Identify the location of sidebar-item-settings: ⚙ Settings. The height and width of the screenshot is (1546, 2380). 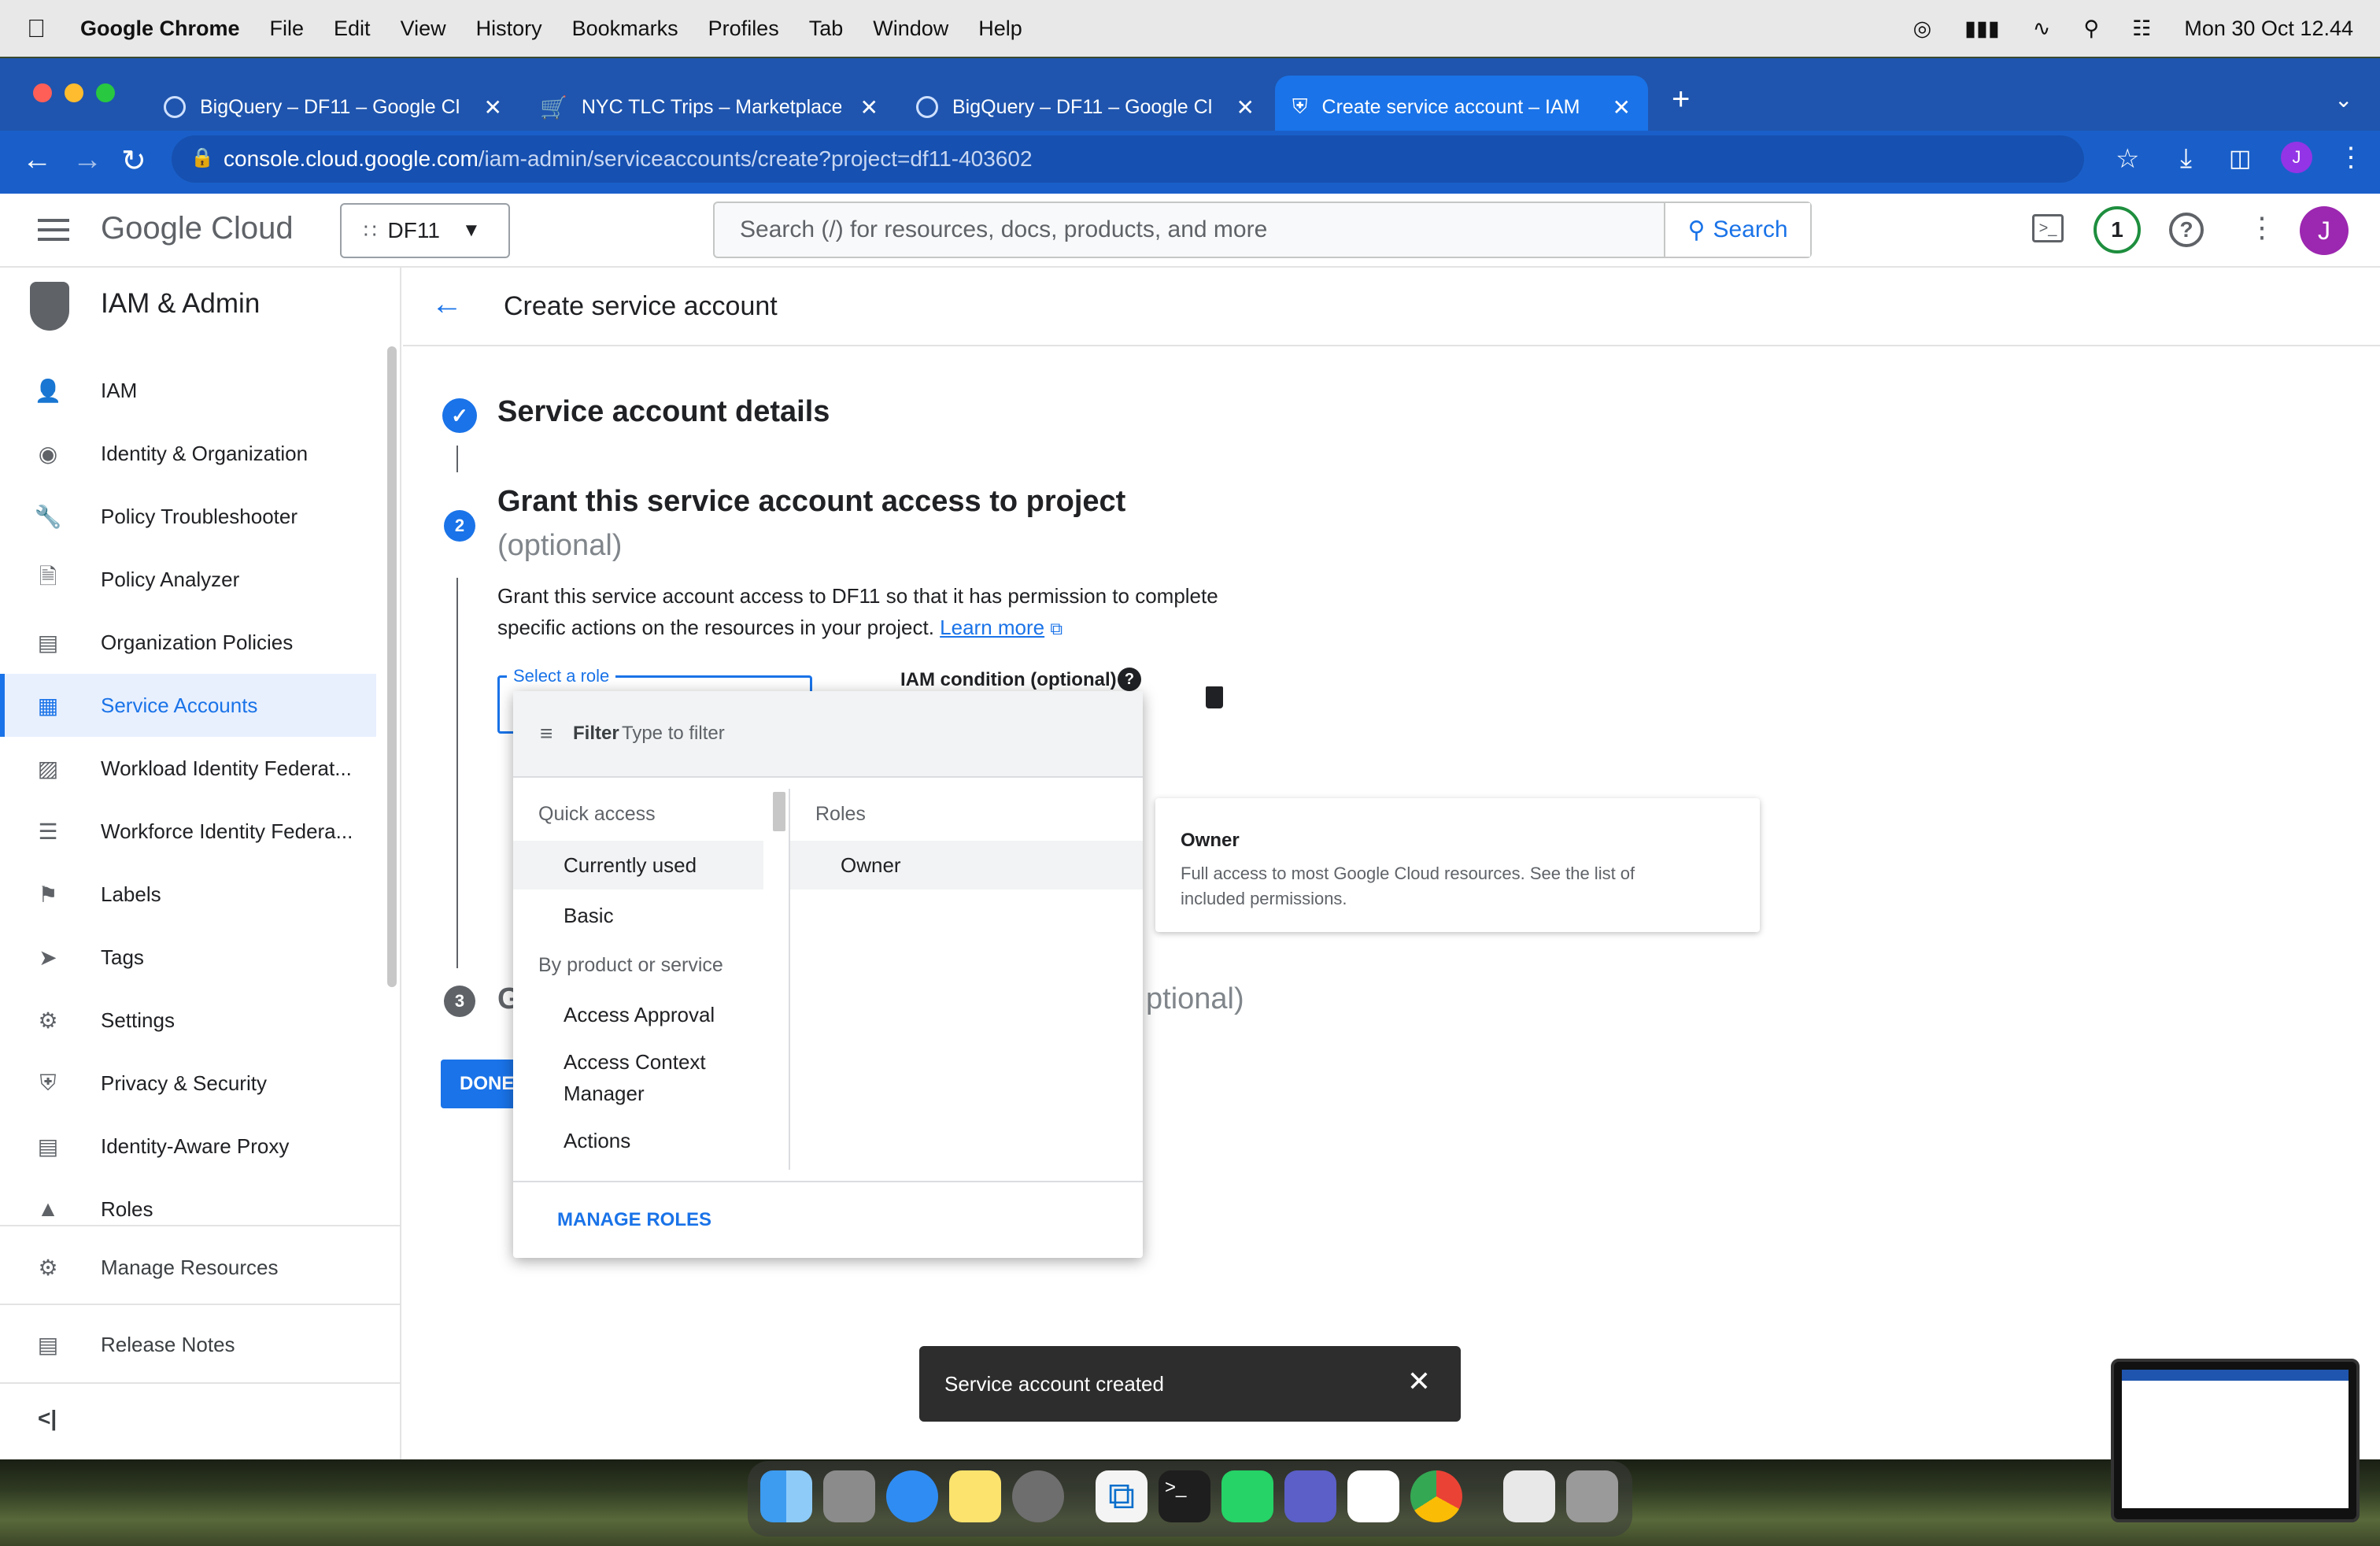
(188, 1020).